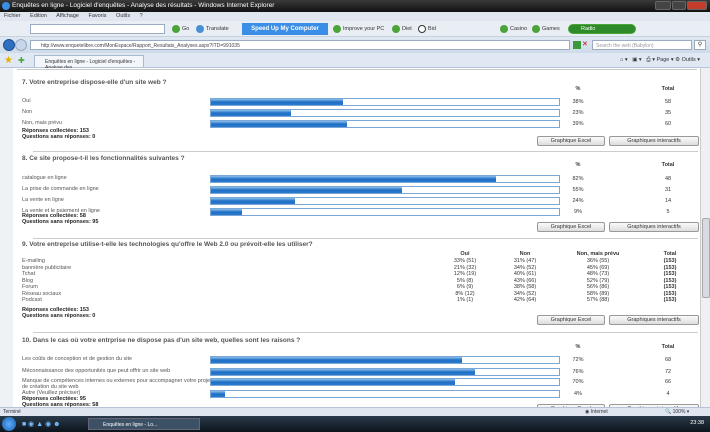 Image resolution: width=710 pixels, height=432 pixels. What do you see at coordinates (123, 16) in the screenshot?
I see `menu-outils: Outils` at bounding box center [123, 16].